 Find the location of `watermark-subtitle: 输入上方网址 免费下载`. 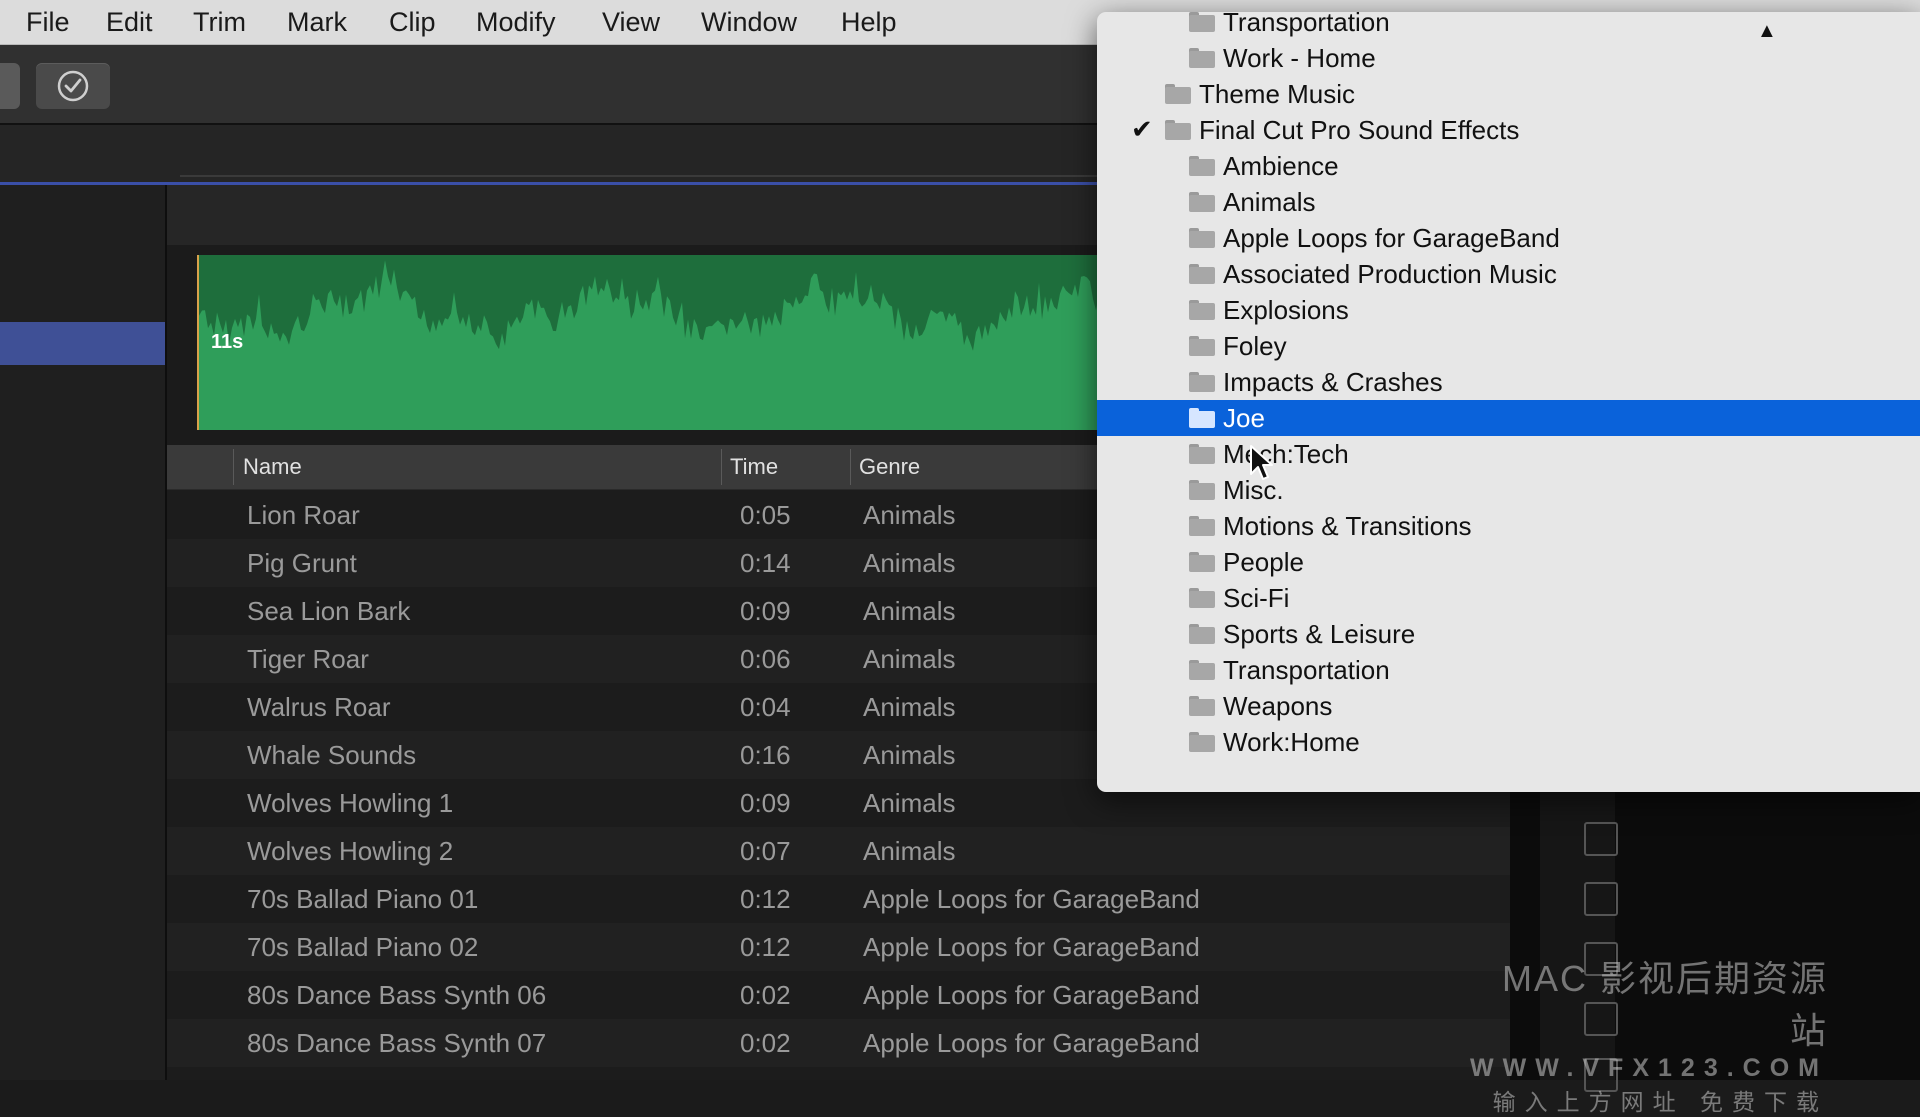

watermark-subtitle: 输入上方网址 免费下载 is located at coordinates (1660, 1102).